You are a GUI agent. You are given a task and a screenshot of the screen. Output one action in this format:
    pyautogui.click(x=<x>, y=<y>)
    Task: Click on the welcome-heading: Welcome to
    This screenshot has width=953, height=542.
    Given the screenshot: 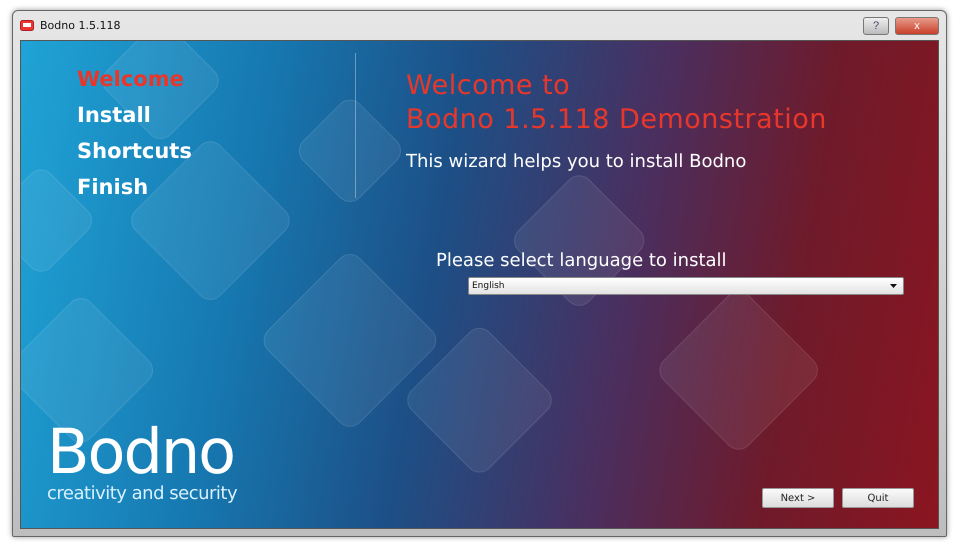 What is the action you would take?
    pyautogui.click(x=489, y=86)
    